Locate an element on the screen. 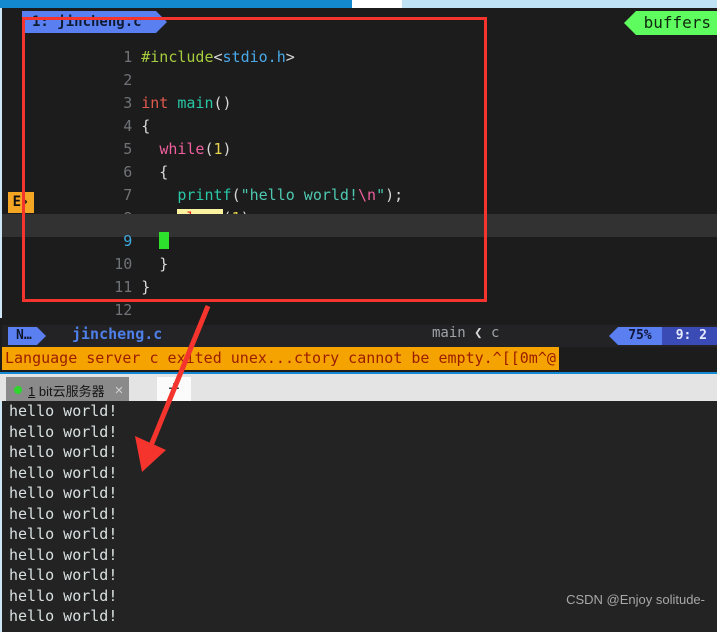 The image size is (717, 632). window-progress-bar is located at coordinates (358, 4).